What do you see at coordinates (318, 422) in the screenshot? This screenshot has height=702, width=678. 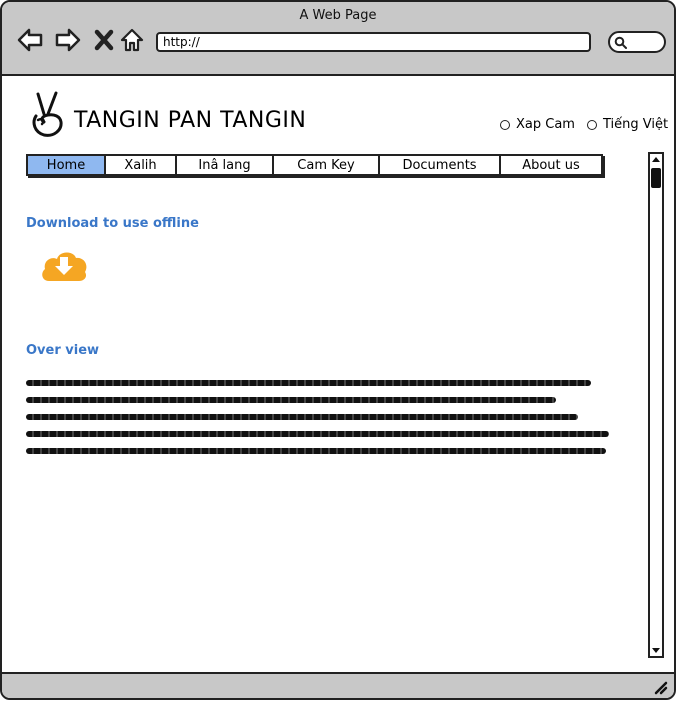 I see `overview-text-placeholder` at bounding box center [318, 422].